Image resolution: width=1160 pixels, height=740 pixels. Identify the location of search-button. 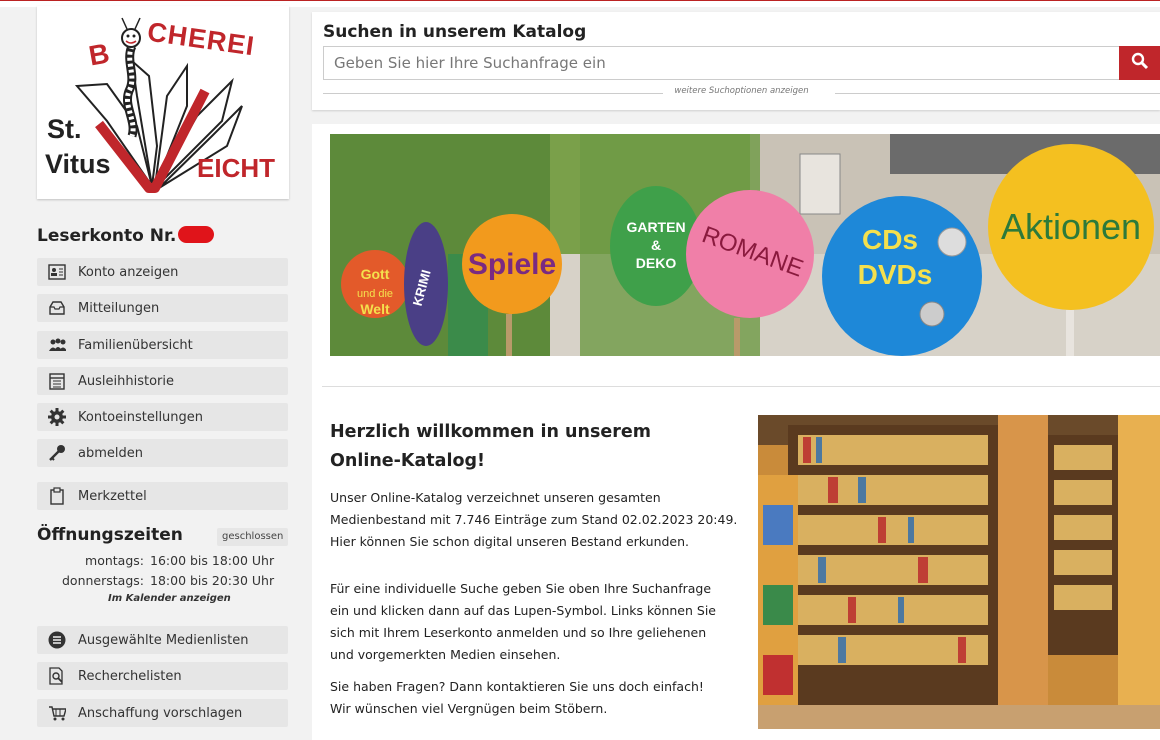
(1139, 63).